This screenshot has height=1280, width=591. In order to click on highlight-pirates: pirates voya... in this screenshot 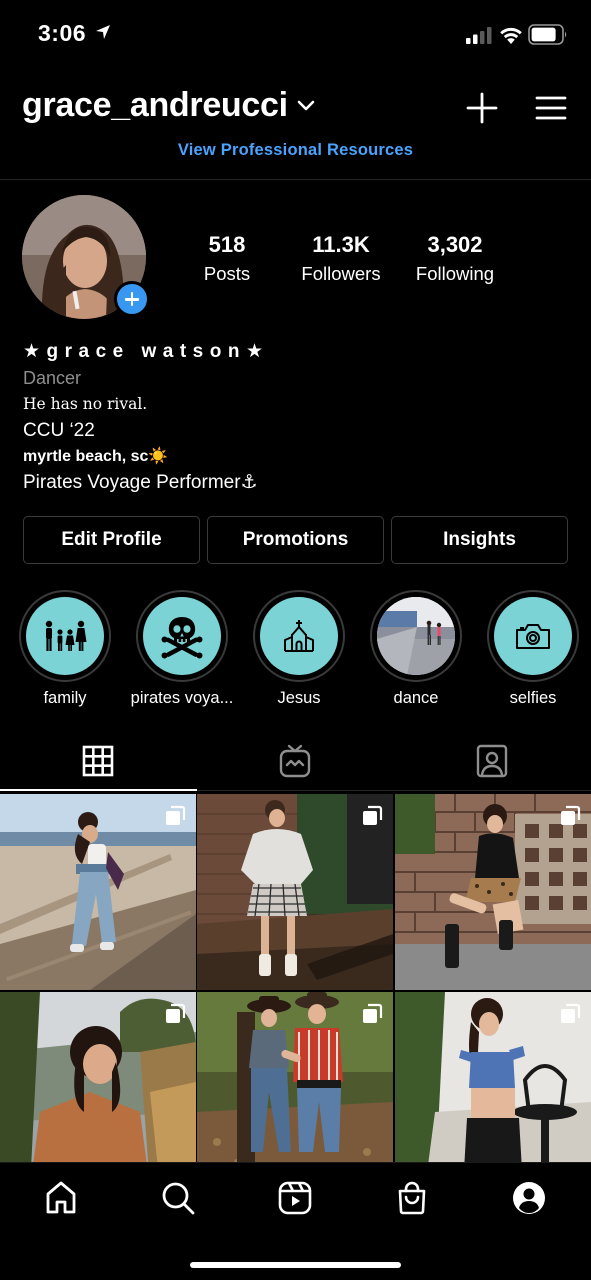, I will do `click(182, 649)`.